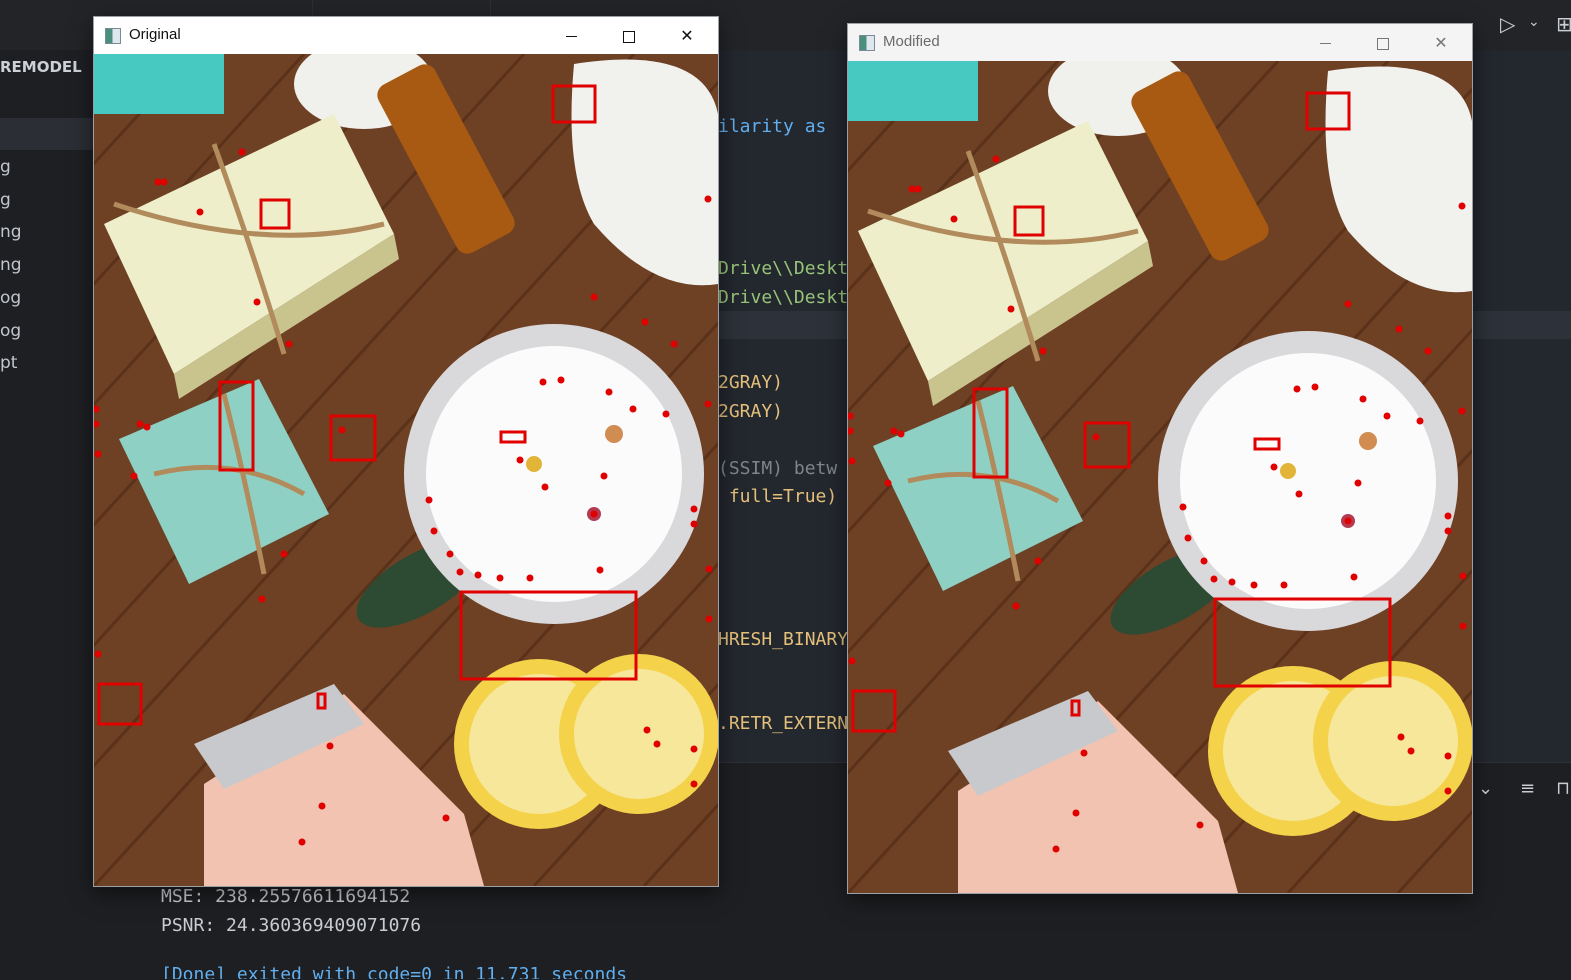  I want to click on teal-jar, so click(159, 84).